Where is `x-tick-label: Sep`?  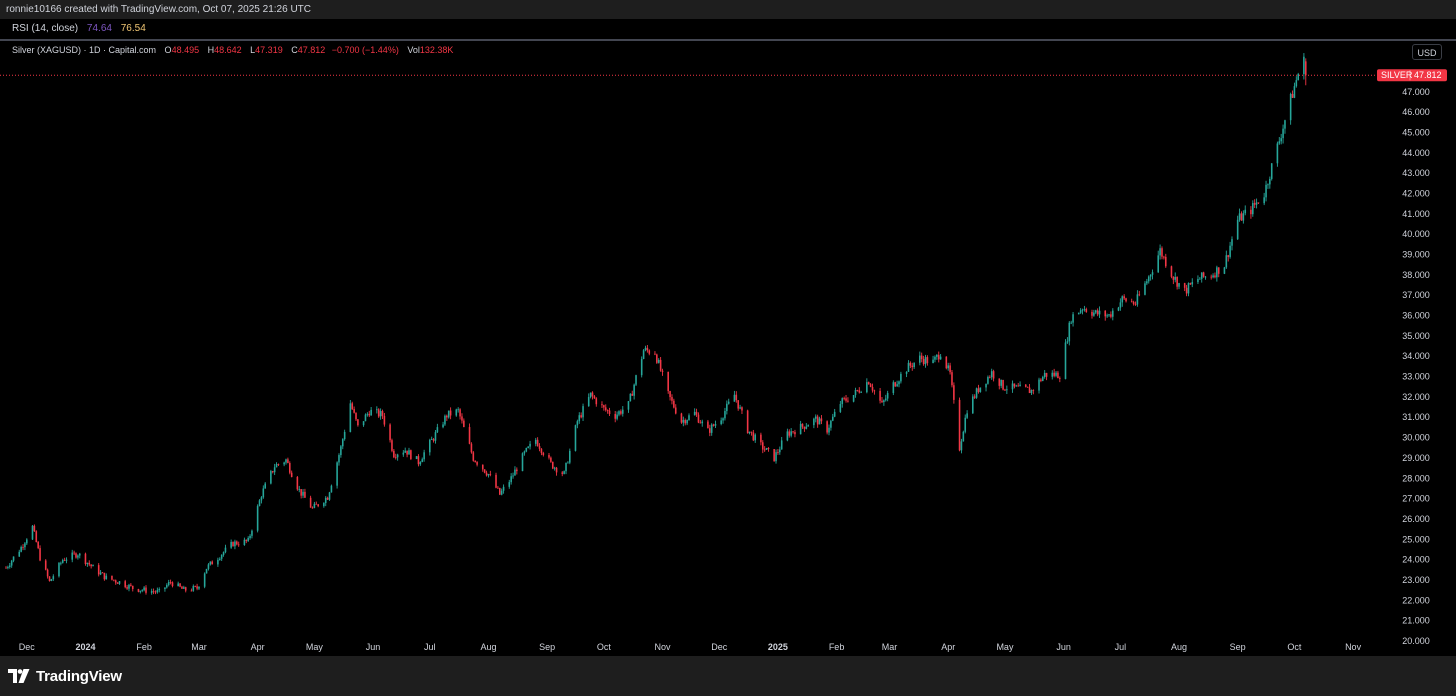
x-tick-label: Sep is located at coordinates (547, 647).